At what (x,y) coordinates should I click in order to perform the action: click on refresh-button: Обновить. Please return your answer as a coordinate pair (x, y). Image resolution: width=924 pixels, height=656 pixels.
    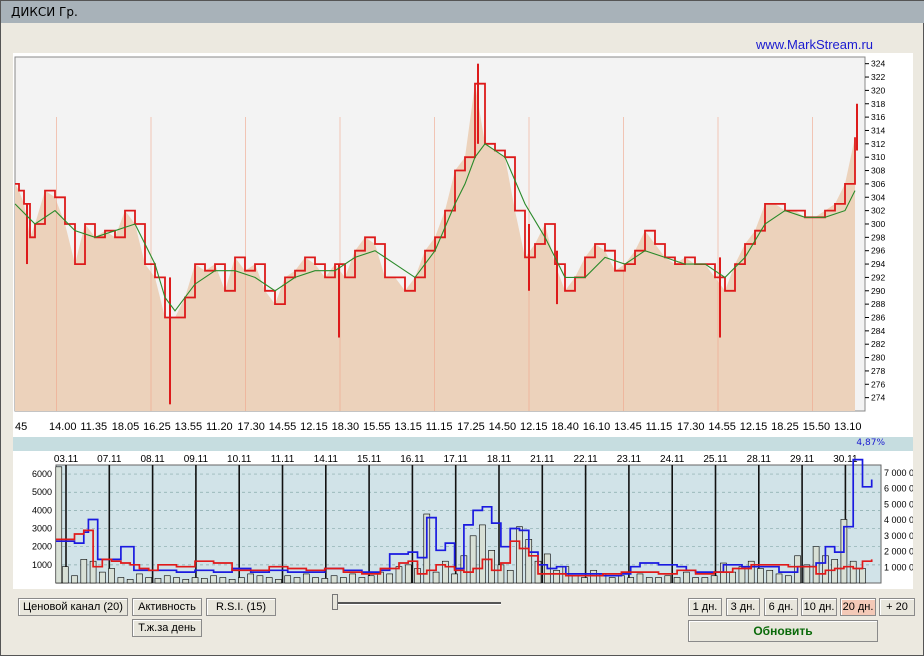
    Looking at the image, I should click on (783, 631).